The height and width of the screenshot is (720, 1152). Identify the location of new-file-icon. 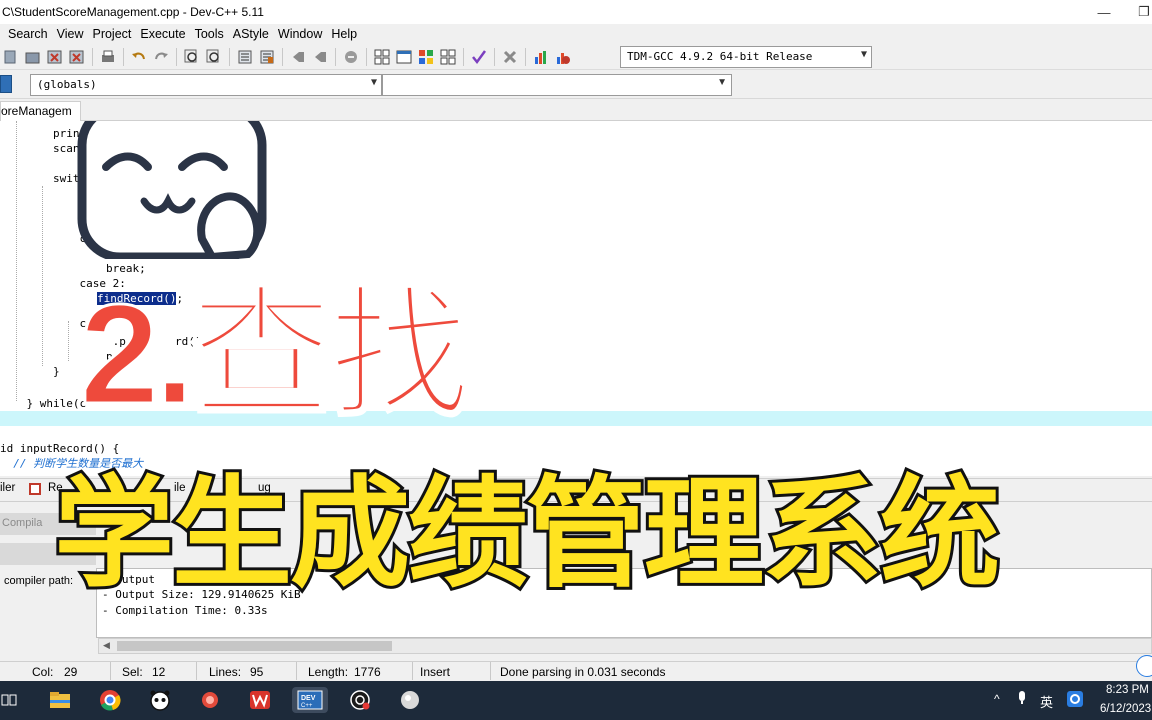
(11, 57).